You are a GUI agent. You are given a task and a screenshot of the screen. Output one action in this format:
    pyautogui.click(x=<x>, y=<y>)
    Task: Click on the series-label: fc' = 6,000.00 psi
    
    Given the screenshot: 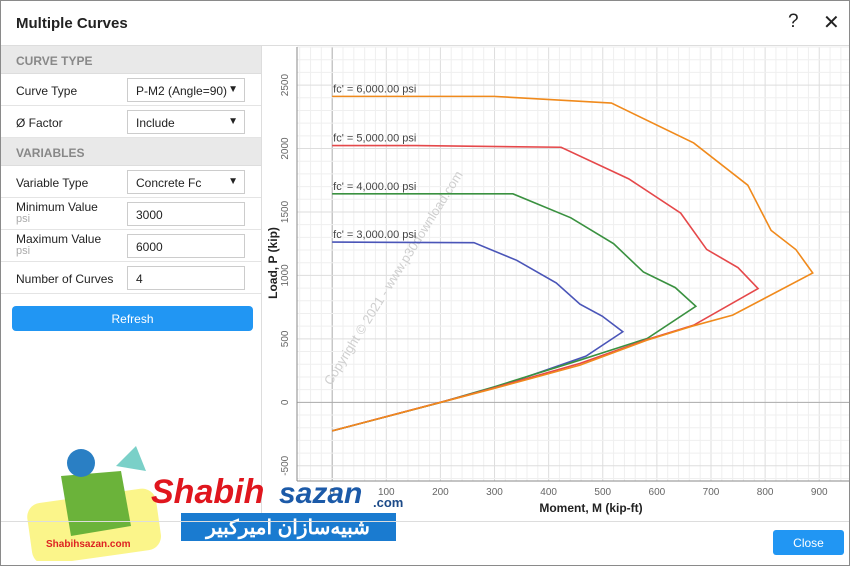 What is the action you would take?
    pyautogui.click(x=374, y=89)
    